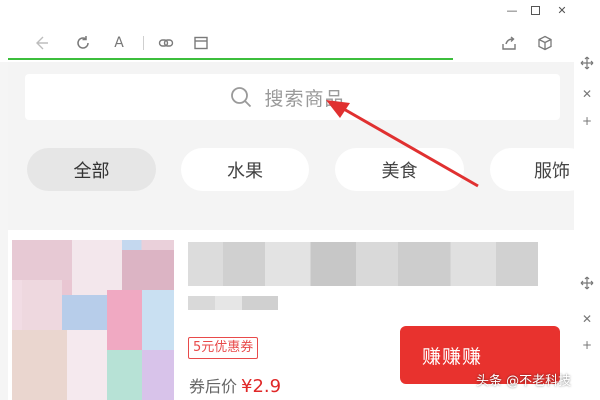 The width and height of the screenshot is (600, 400). I want to click on side-panel-strip: ✕ + ✕ +, so click(587, 211).